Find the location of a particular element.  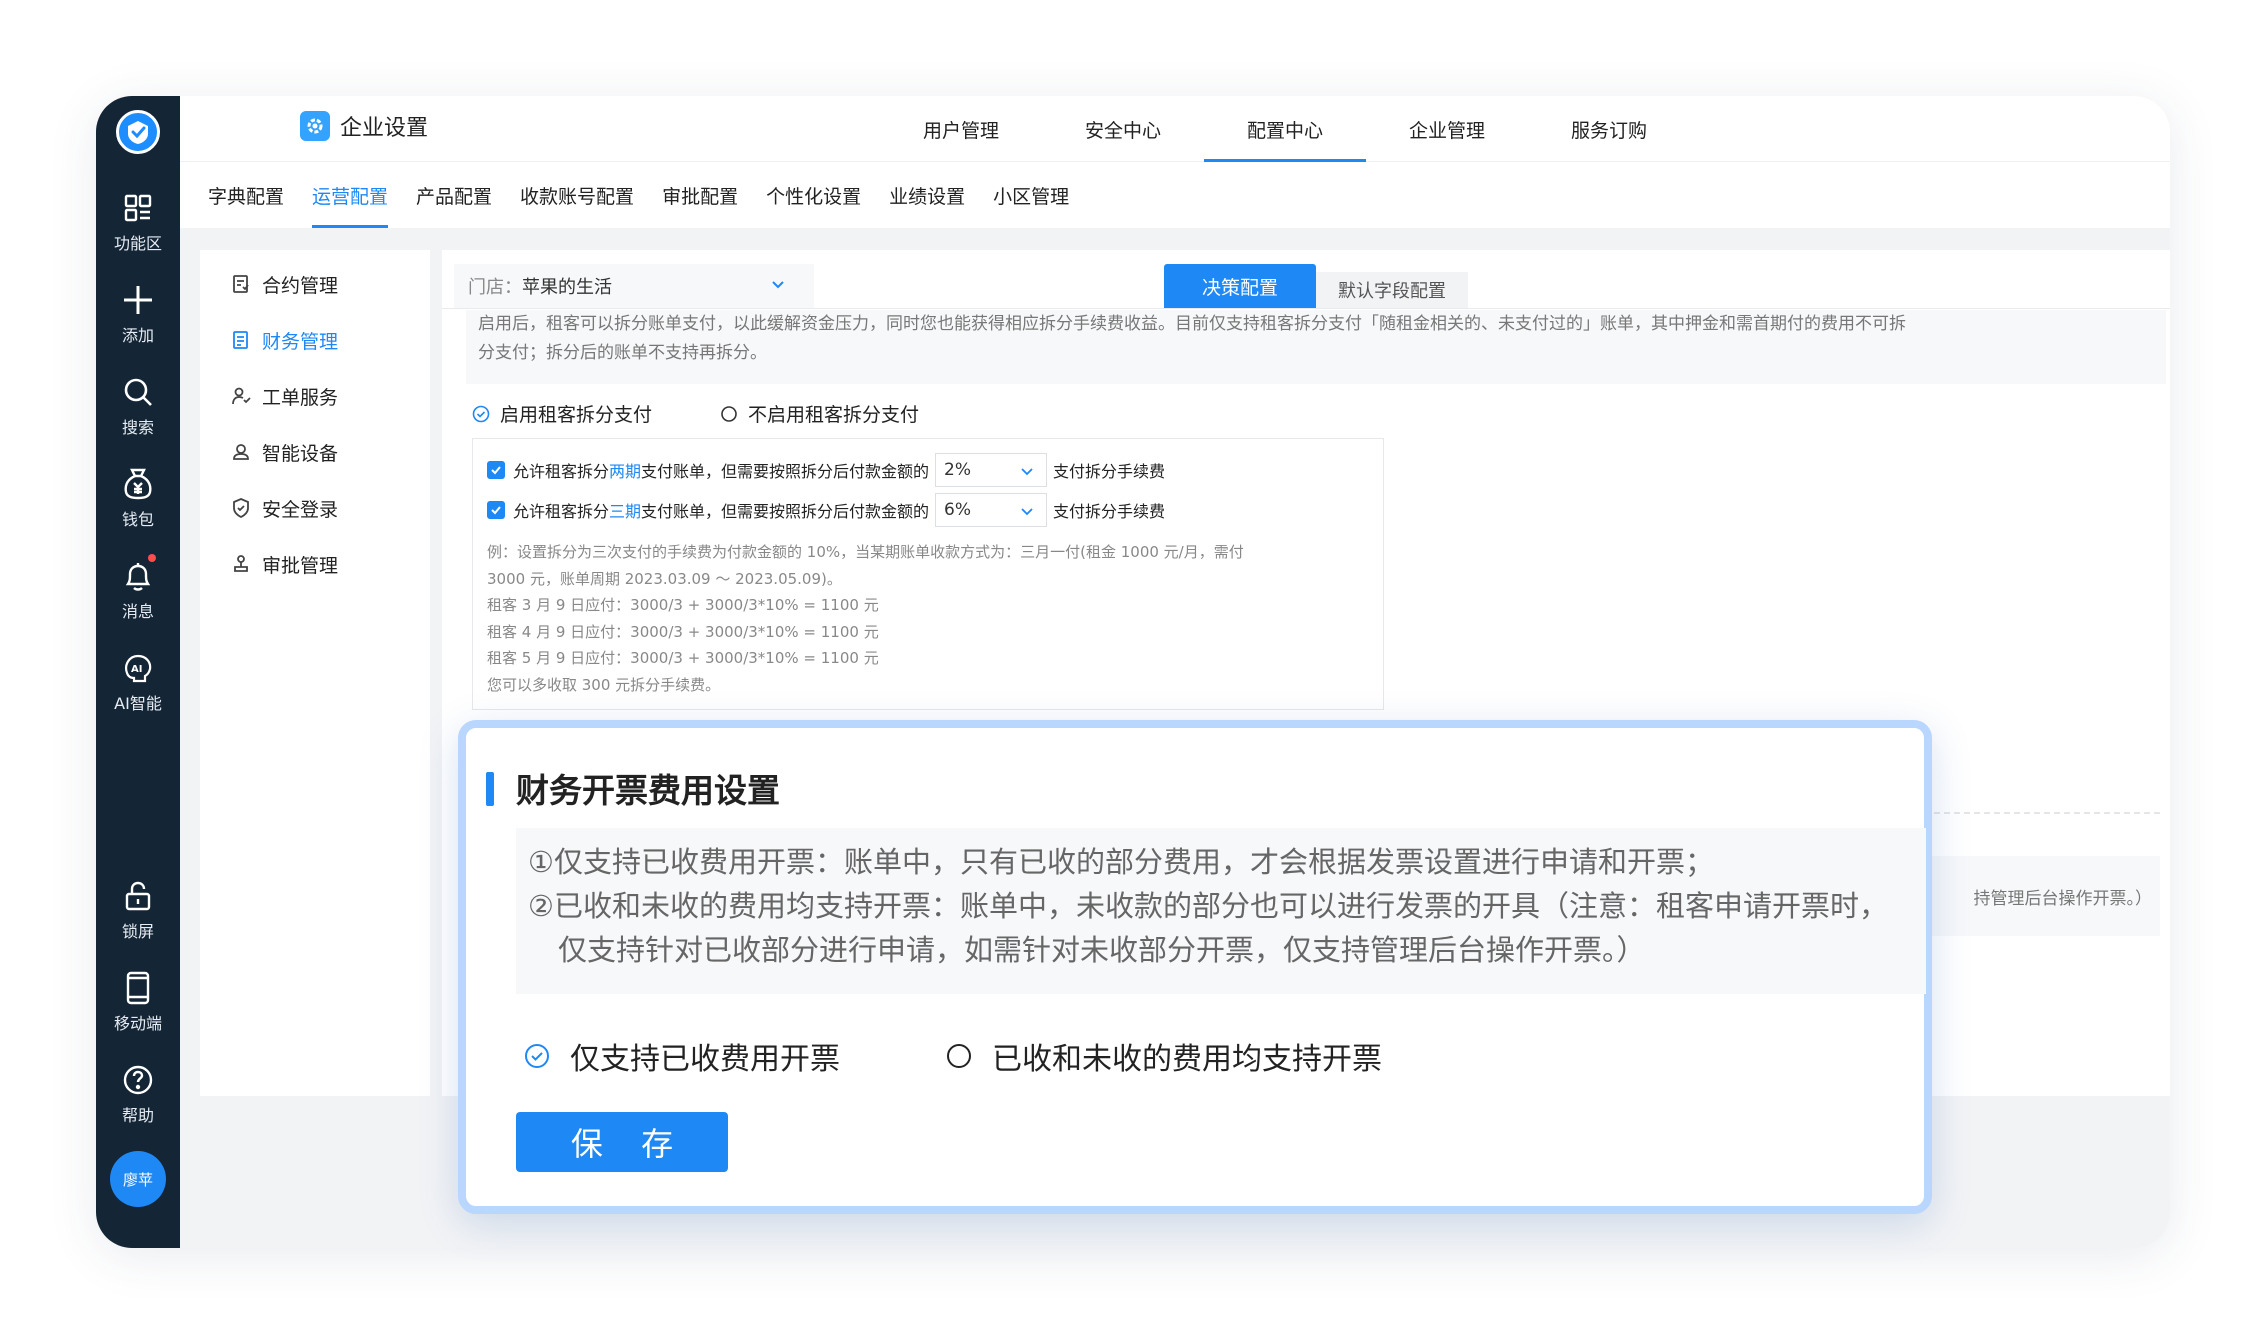

example-line: 您可以多收取 300 元拆分手续费。 is located at coordinates (604, 684).